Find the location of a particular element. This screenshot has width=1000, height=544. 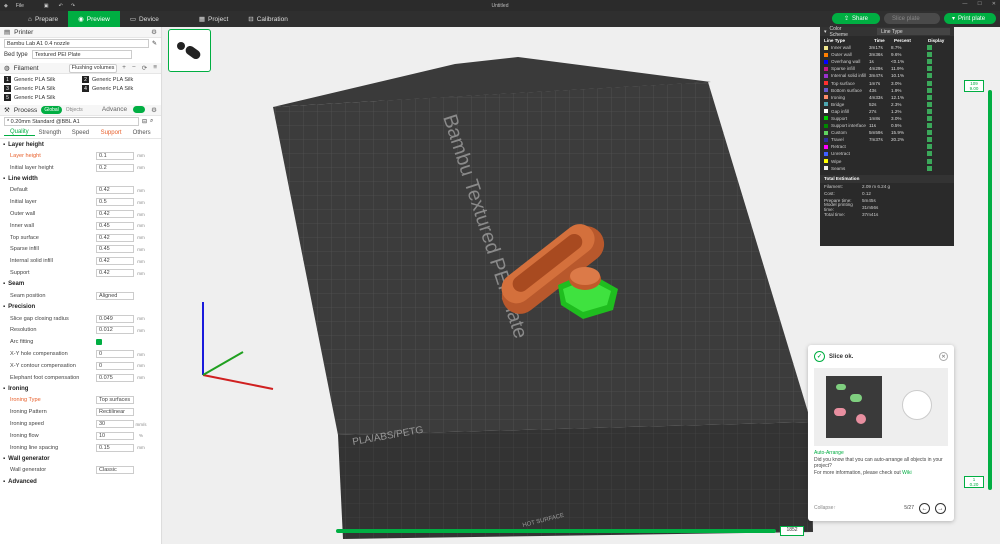

tab-prepare: ⌂ Prepare is located at coordinates (43, 19).